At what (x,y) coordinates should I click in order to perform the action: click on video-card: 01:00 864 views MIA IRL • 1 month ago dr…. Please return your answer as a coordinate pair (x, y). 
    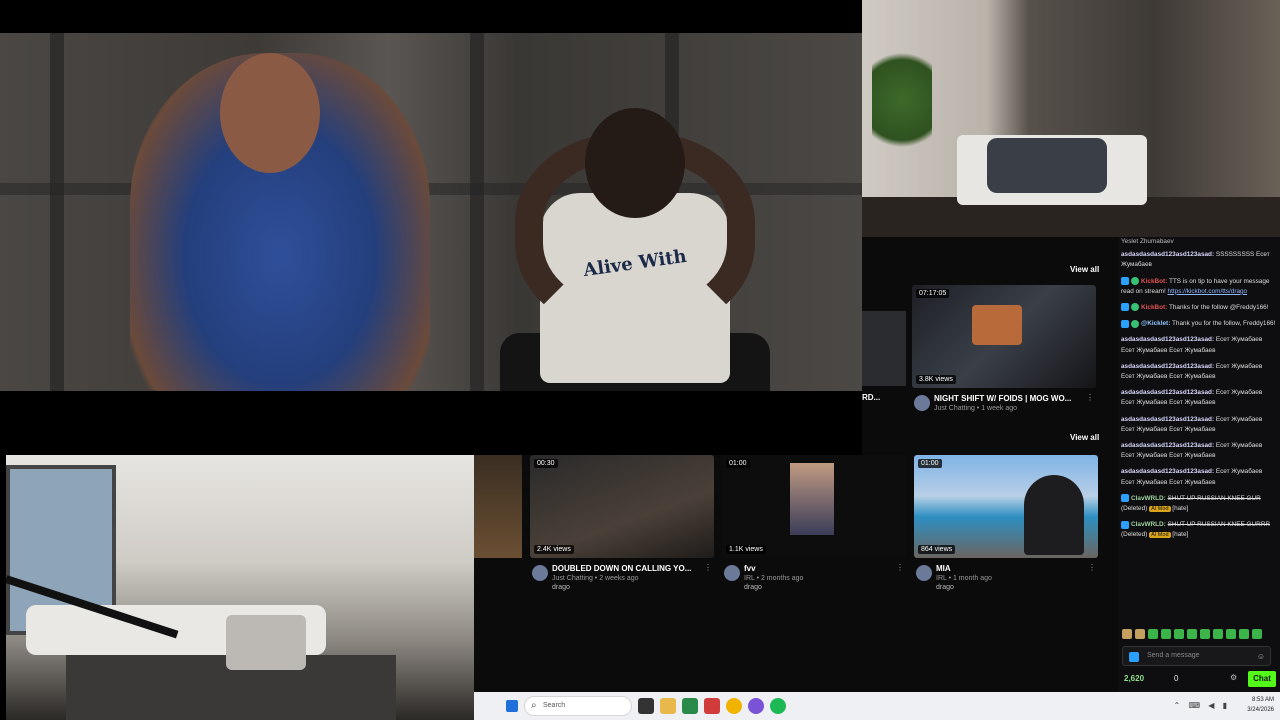
    Looking at the image, I should click on (1006, 529).